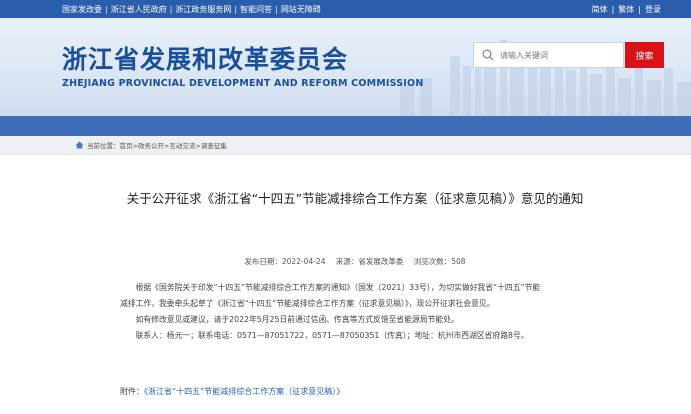 The height and width of the screenshot is (414, 691). What do you see at coordinates (82, 9) in the screenshot?
I see `top-link-ndrc: 国家发改委` at bounding box center [82, 9].